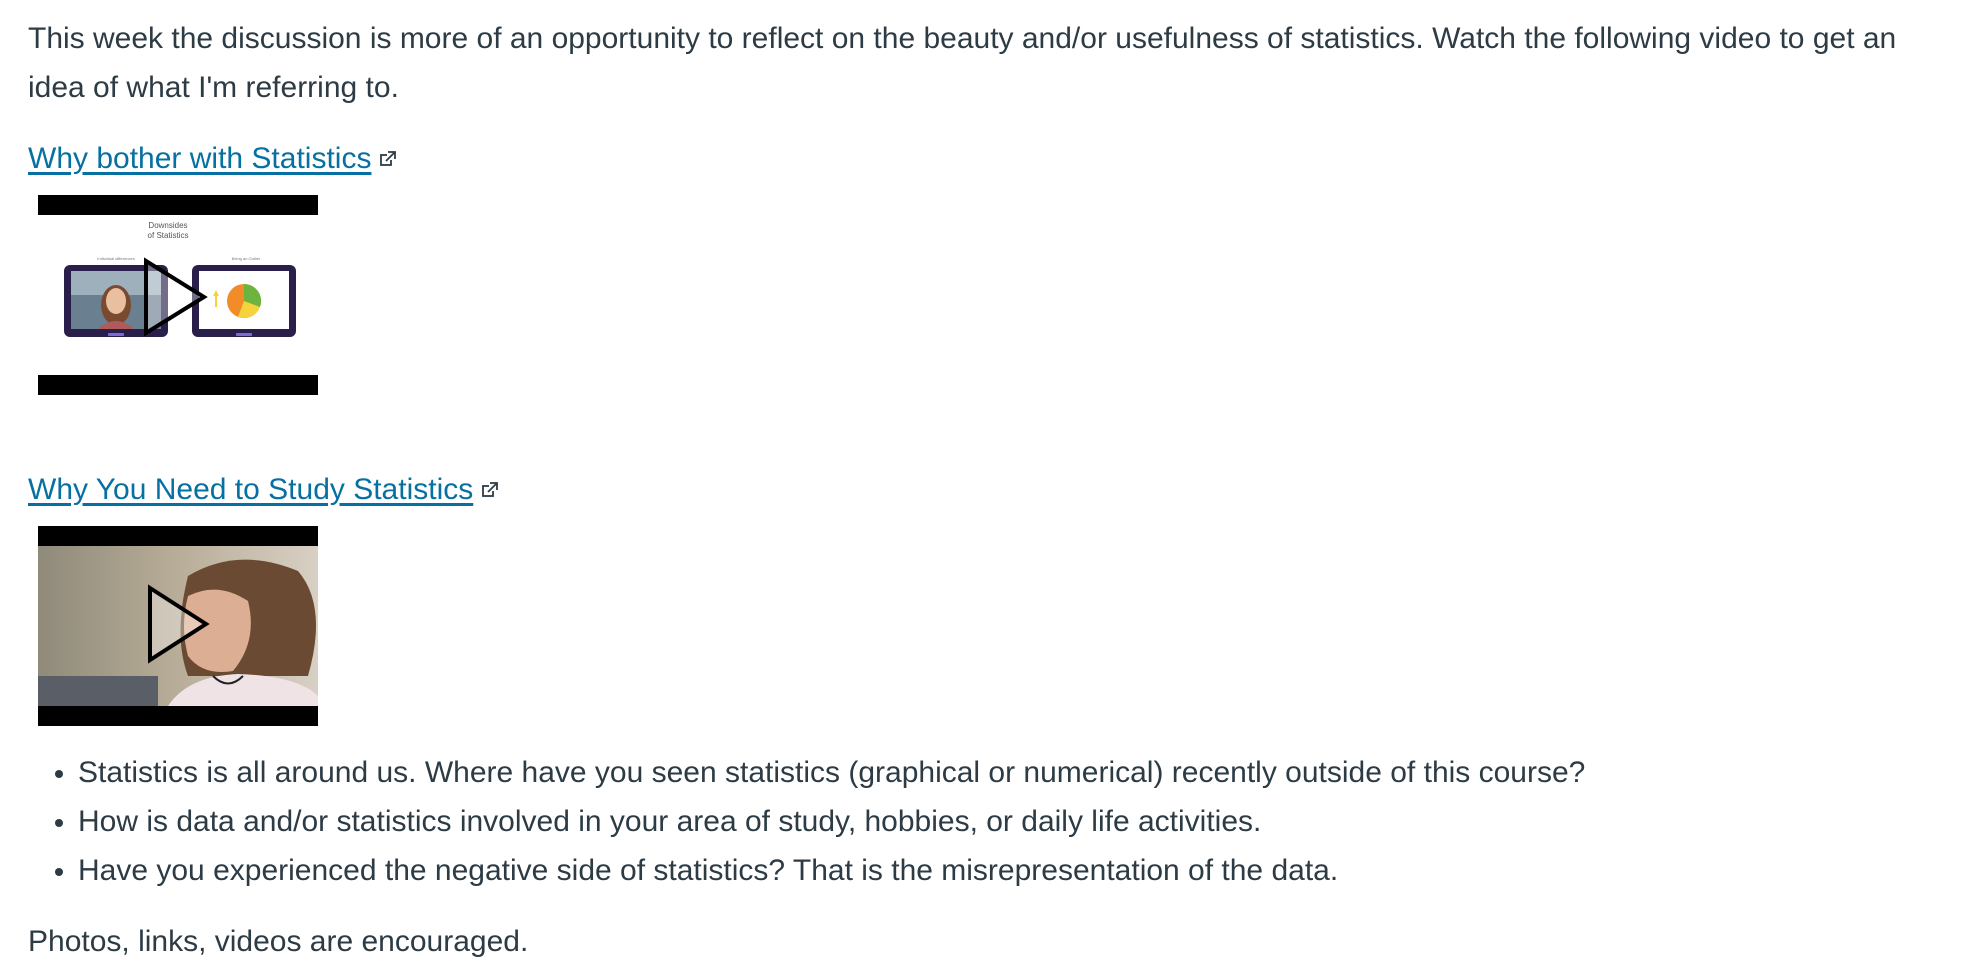 This screenshot has width=1978, height=970. What do you see at coordinates (116, 258) in the screenshot?
I see `thumbnail-label-left: Individual differences` at bounding box center [116, 258].